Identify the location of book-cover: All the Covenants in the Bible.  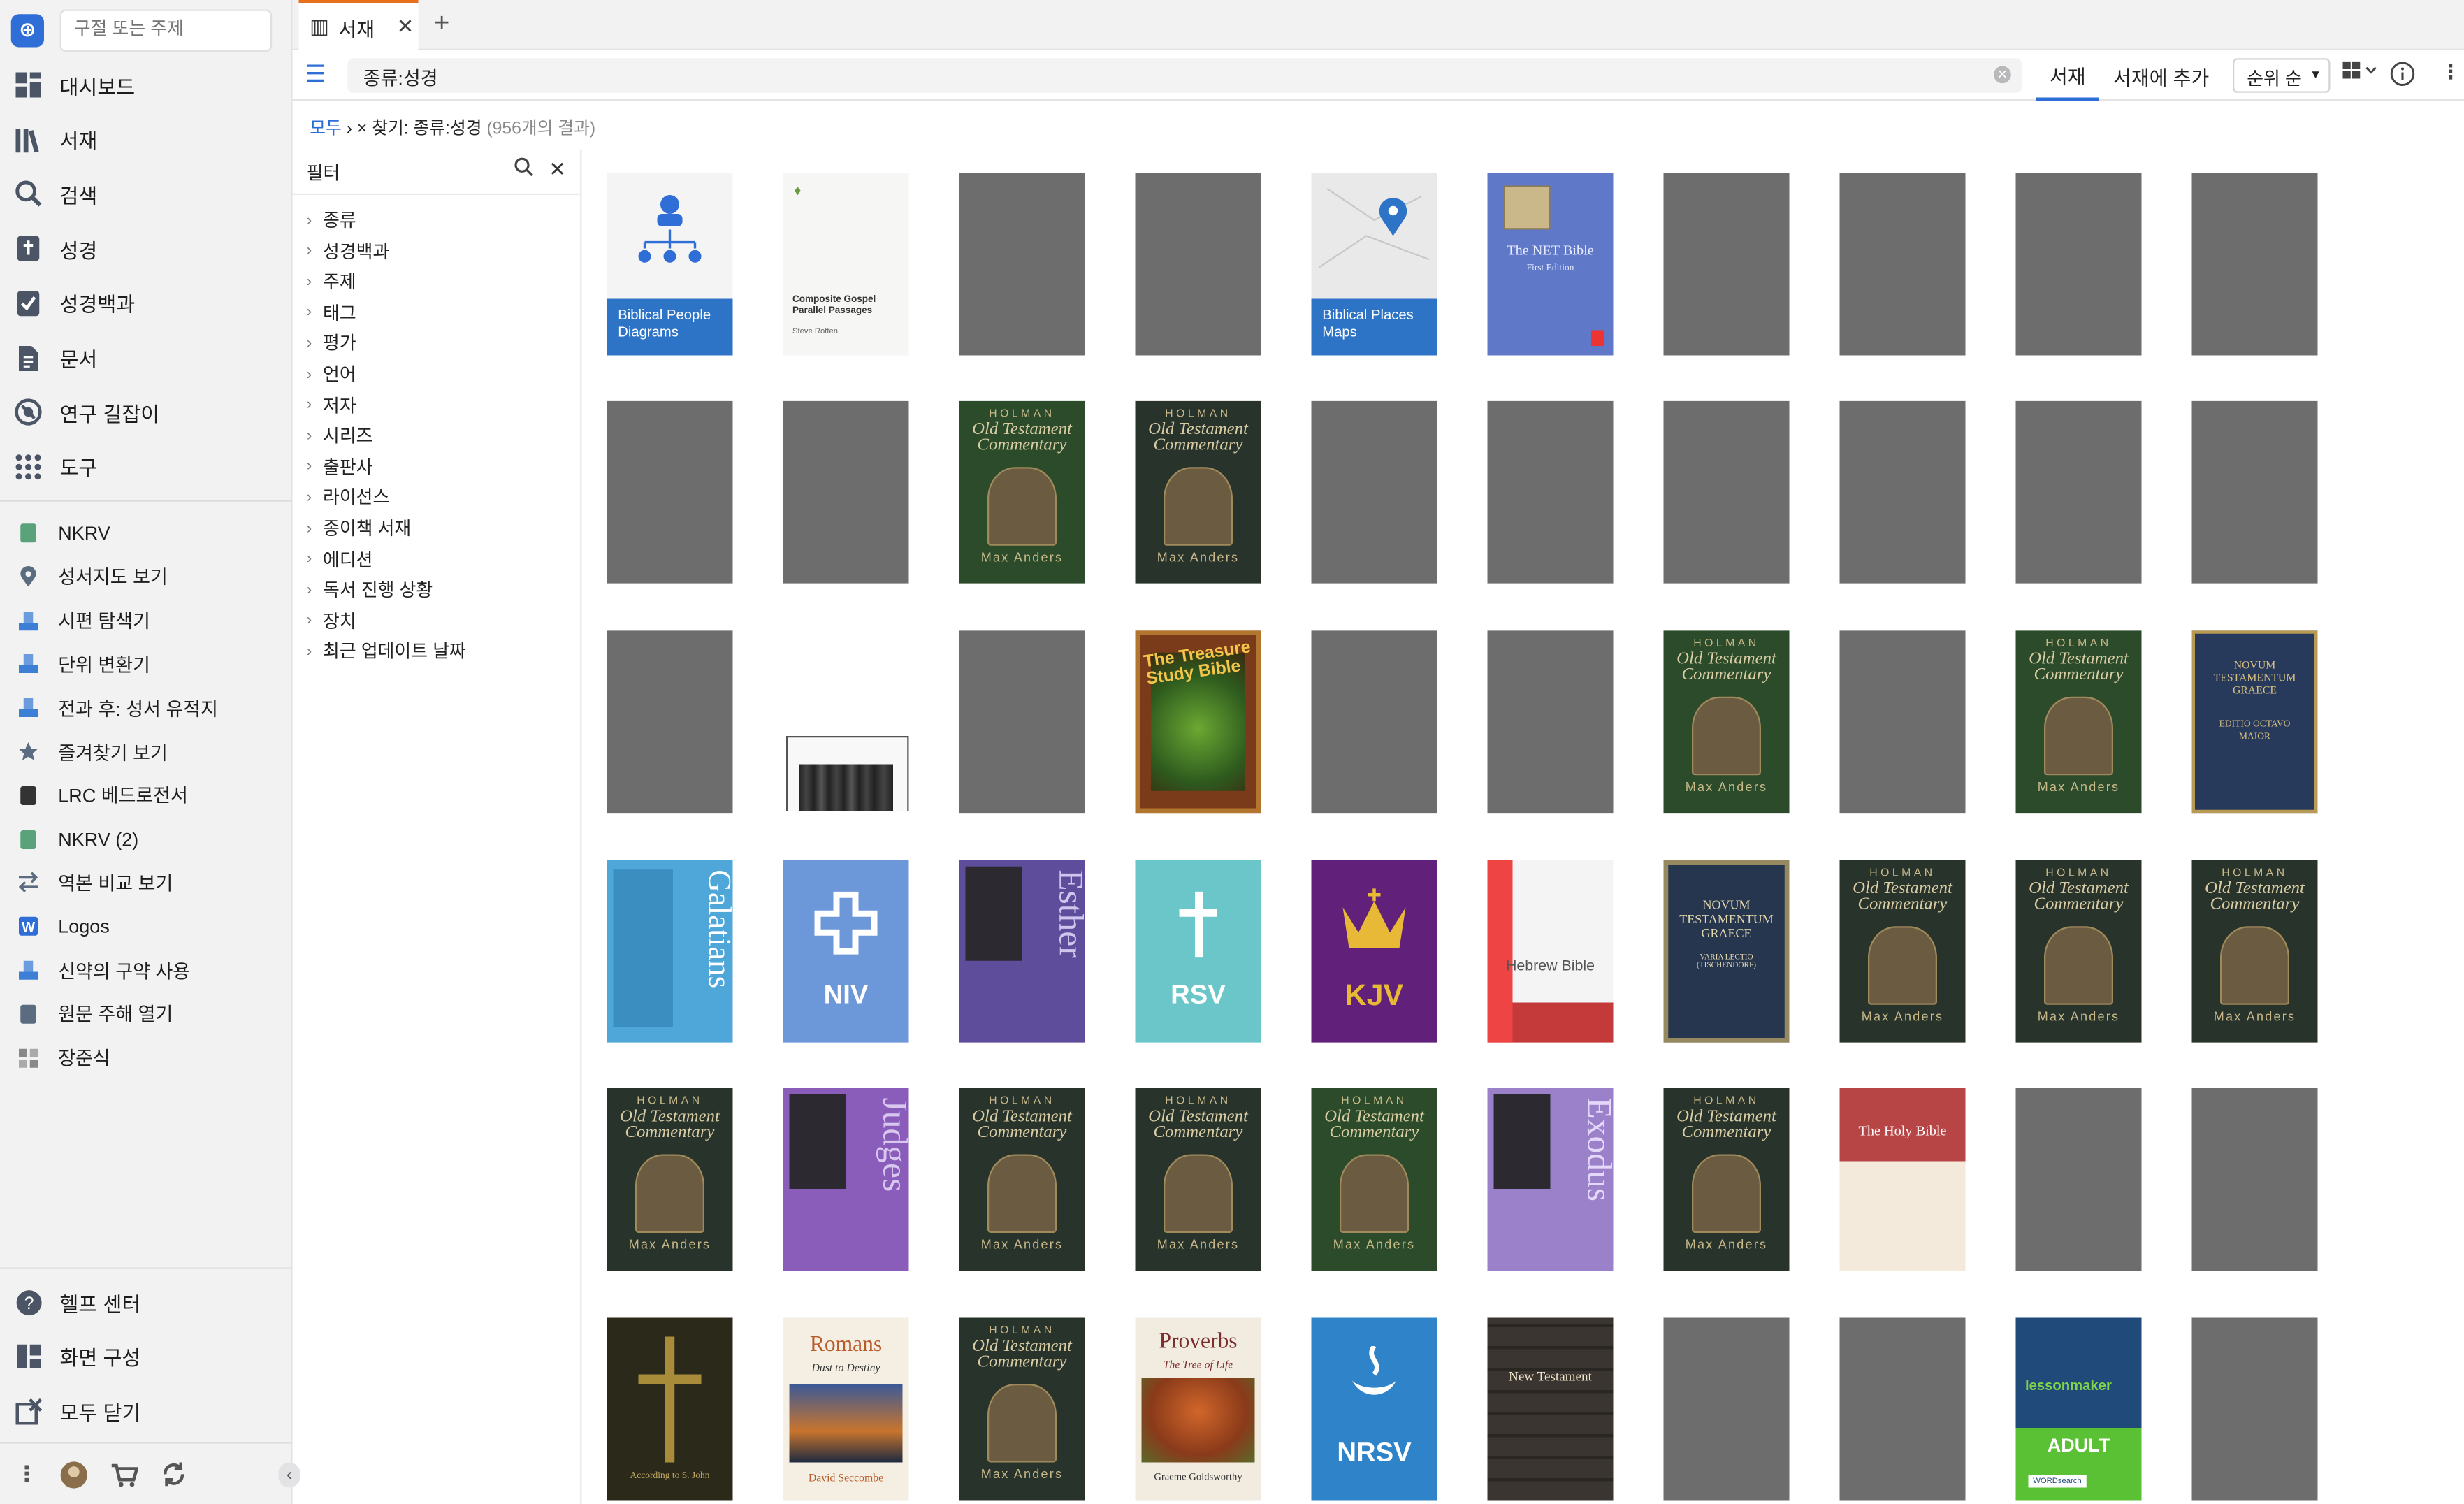
(1902, 492).